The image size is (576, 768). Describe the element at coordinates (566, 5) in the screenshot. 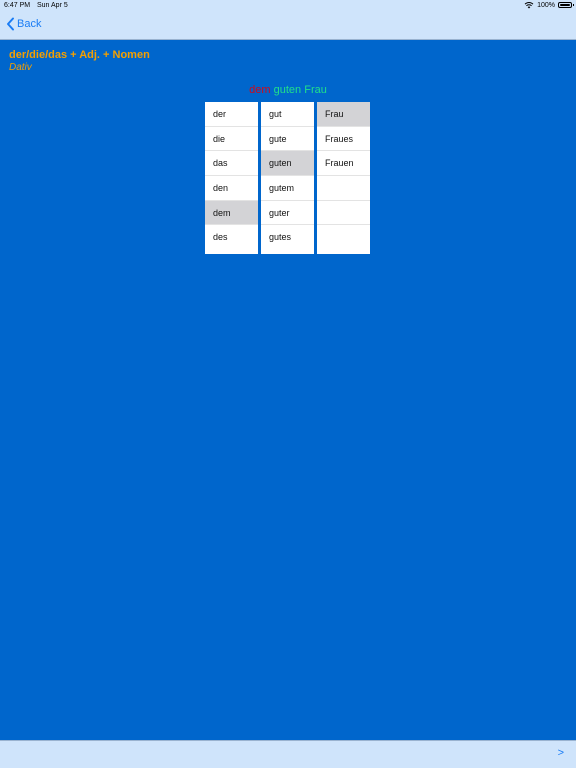

I see `battery-icon` at that location.